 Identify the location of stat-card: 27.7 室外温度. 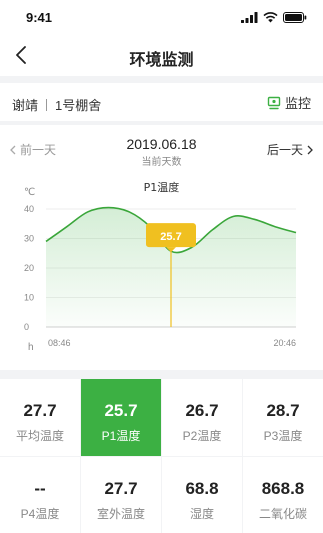
(121, 495).